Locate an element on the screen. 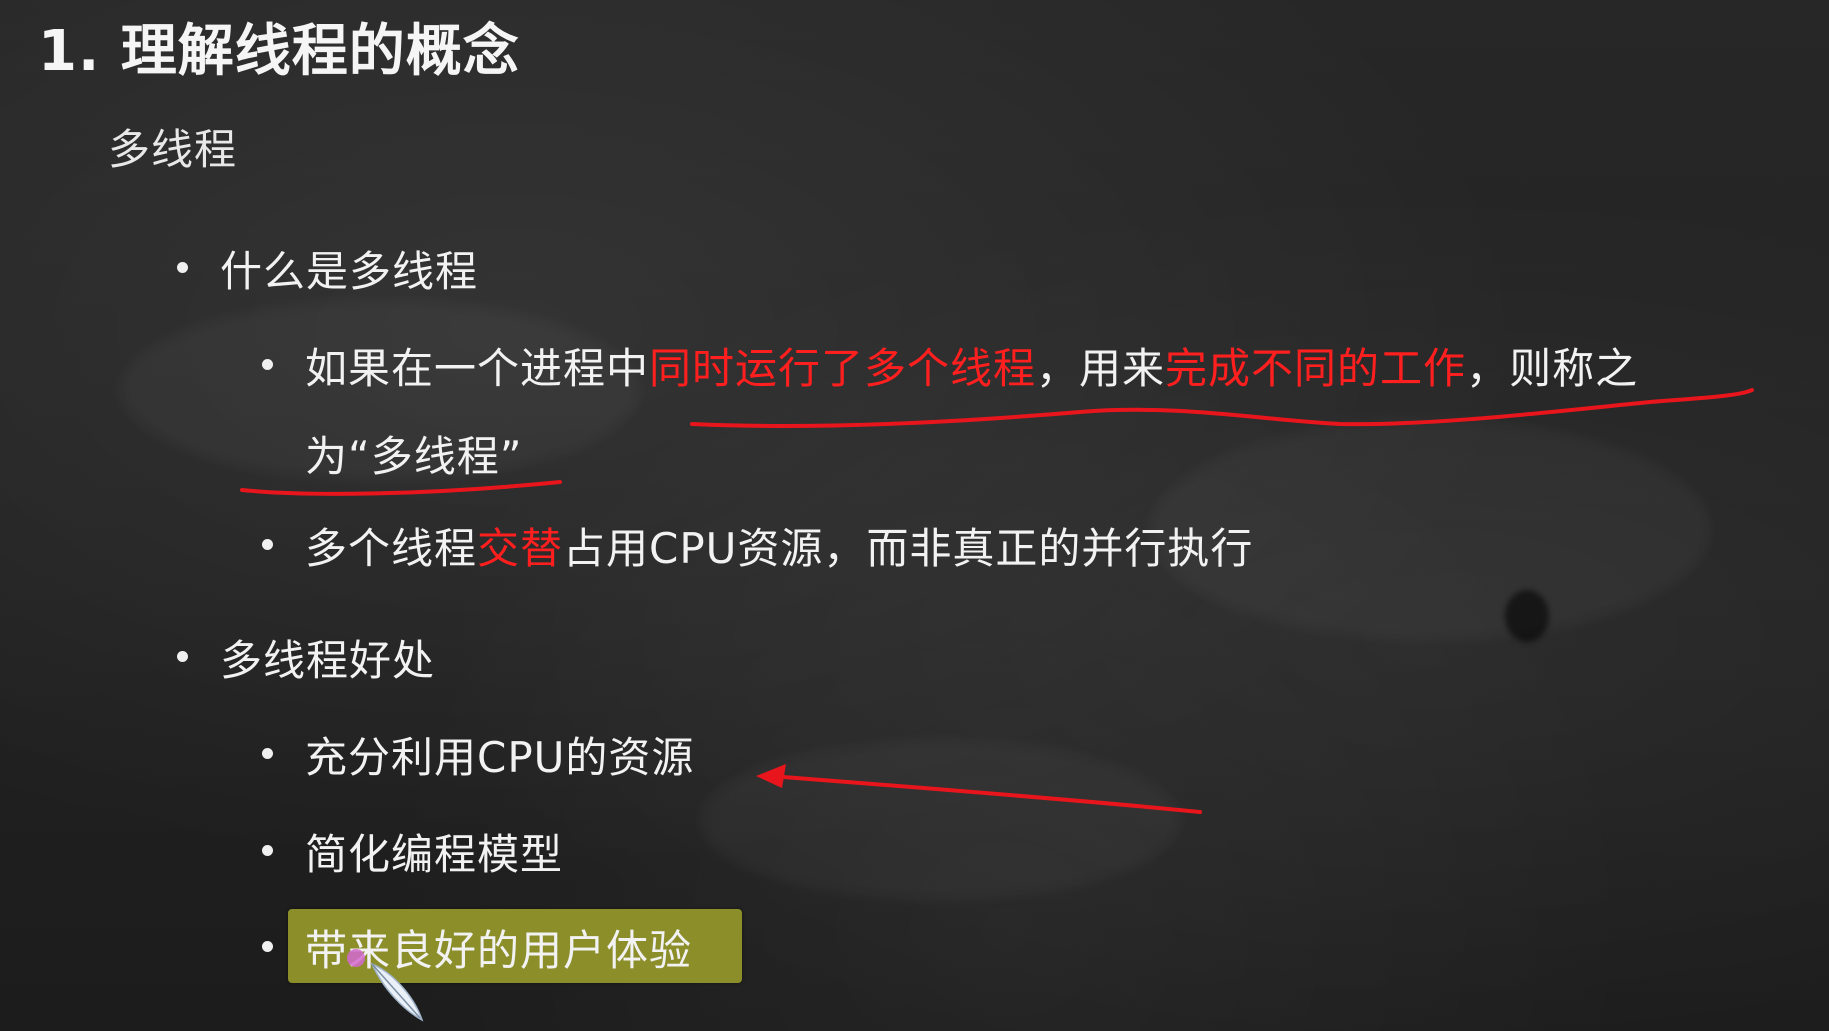 The image size is (1829, 1031). slide-subtitle: 多线程 is located at coordinates (173, 149).